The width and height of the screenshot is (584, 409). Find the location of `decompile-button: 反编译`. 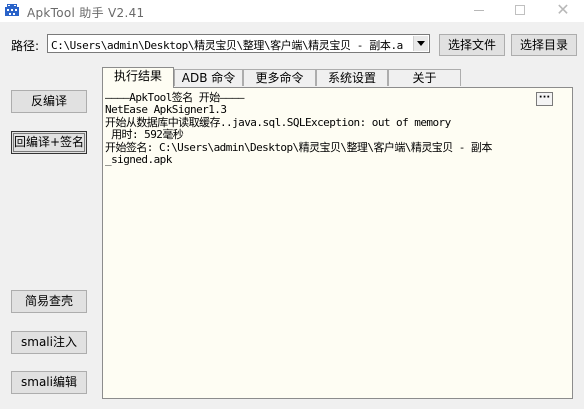

decompile-button: 反编译 is located at coordinates (49, 101).